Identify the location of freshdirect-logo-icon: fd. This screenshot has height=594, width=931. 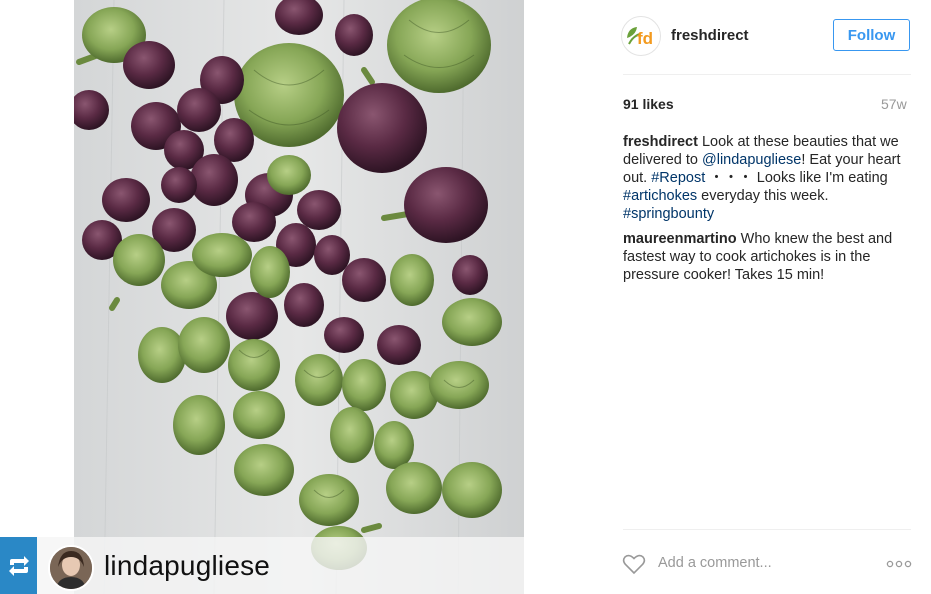
(640, 37).